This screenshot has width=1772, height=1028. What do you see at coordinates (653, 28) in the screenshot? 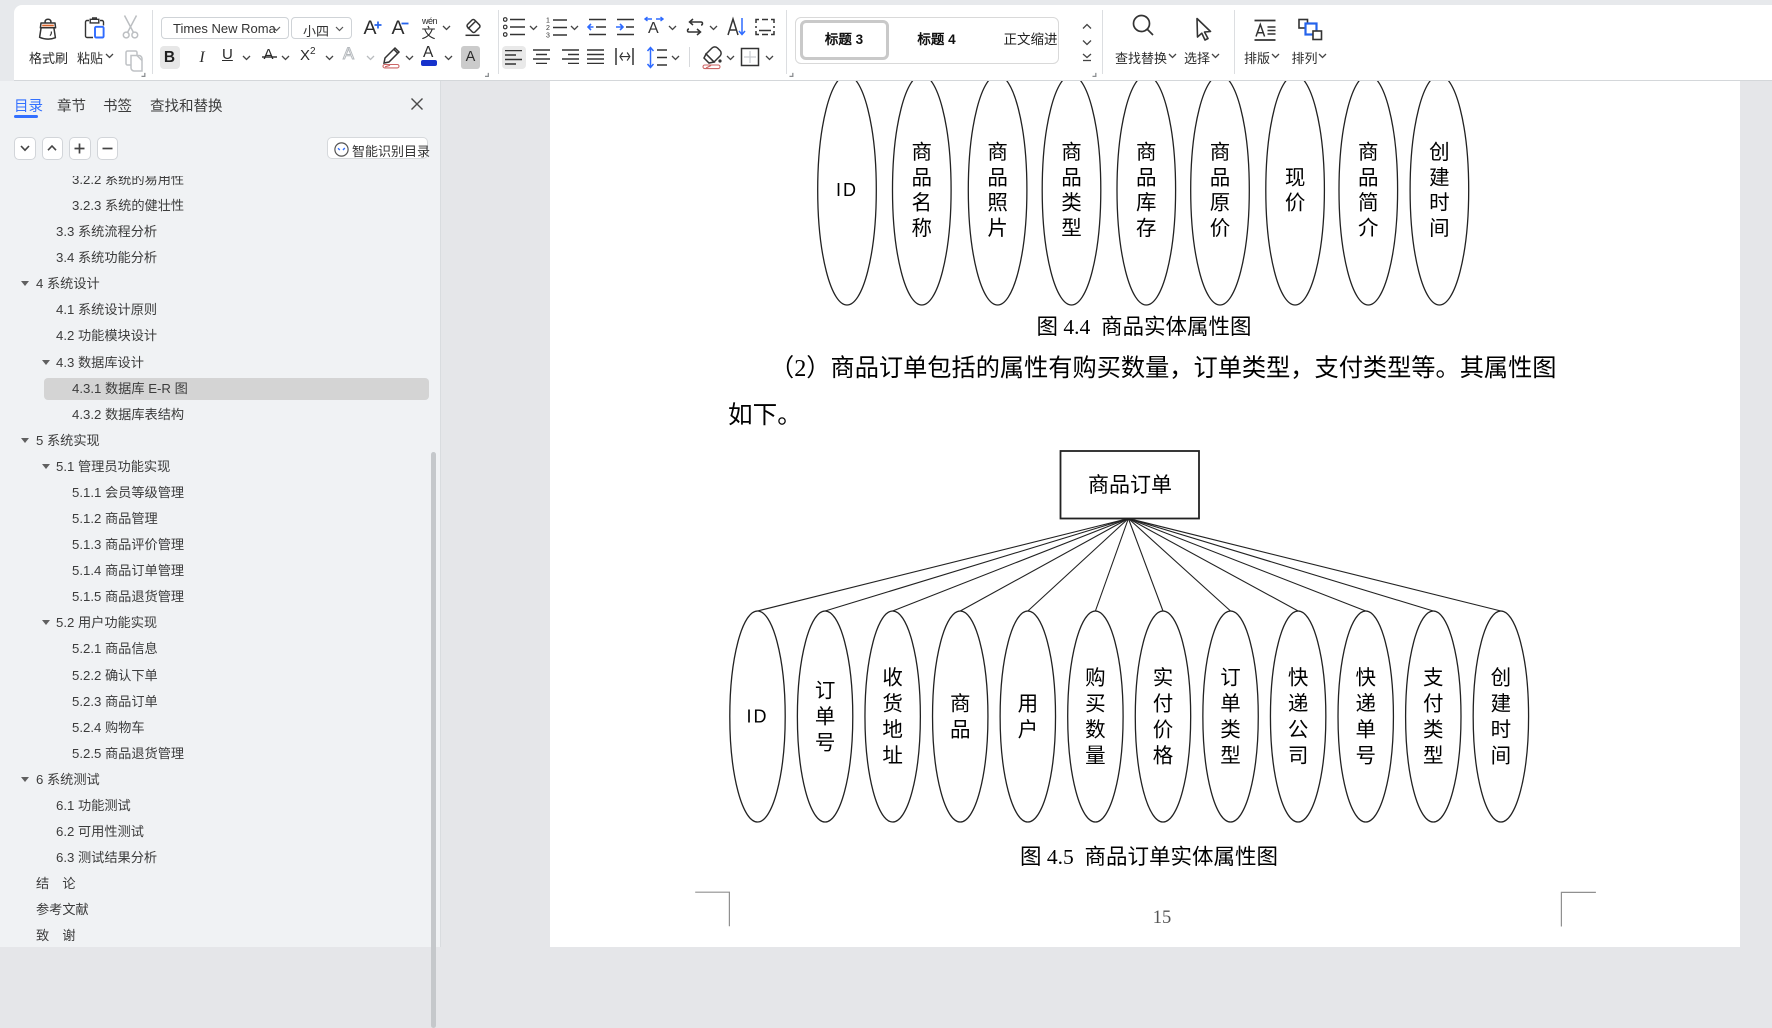
I see `svg-text: A` at bounding box center [653, 28].